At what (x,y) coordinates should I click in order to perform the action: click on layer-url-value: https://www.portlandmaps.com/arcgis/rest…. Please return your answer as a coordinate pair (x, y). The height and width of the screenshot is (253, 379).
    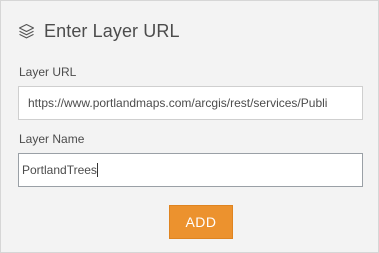
    Looking at the image, I should click on (178, 103).